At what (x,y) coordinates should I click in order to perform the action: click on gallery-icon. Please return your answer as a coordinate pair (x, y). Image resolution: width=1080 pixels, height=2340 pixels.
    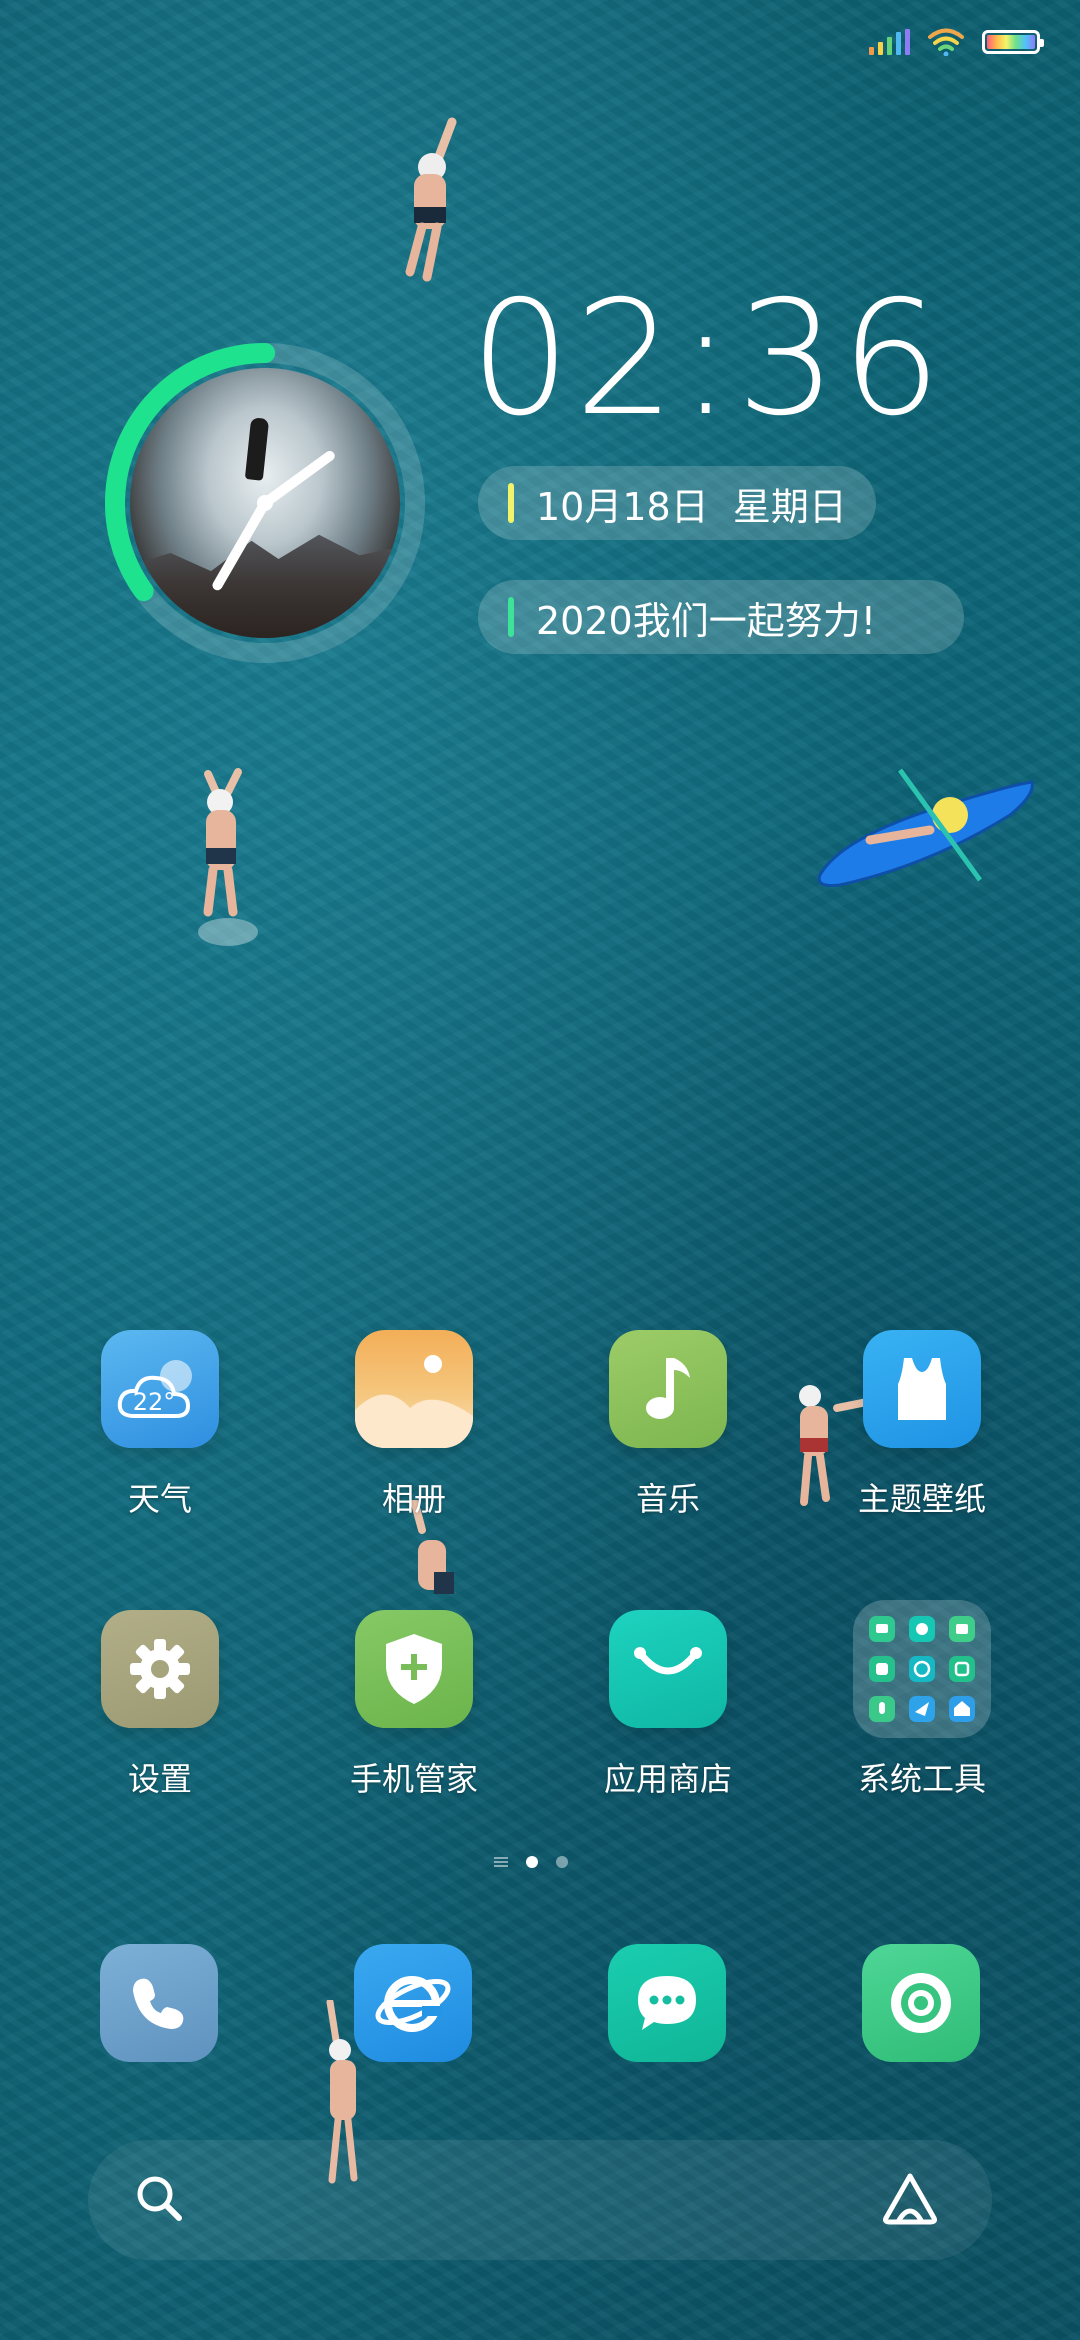
    Looking at the image, I should click on (414, 1389).